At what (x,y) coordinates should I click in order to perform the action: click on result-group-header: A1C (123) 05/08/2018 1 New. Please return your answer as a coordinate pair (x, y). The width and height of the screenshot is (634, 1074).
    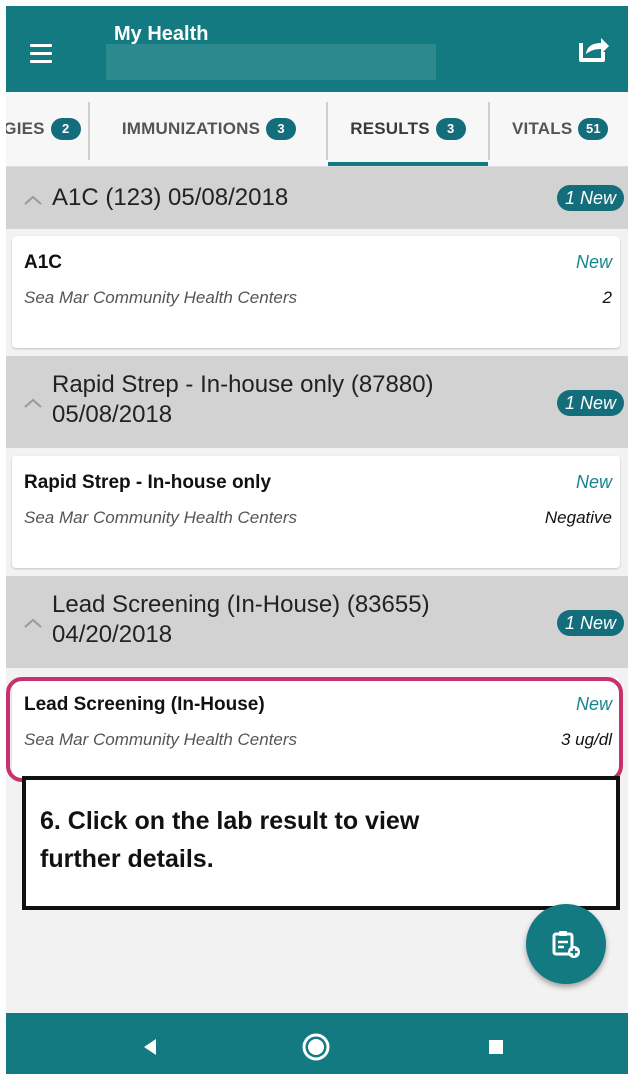
    Looking at the image, I should click on (317, 198).